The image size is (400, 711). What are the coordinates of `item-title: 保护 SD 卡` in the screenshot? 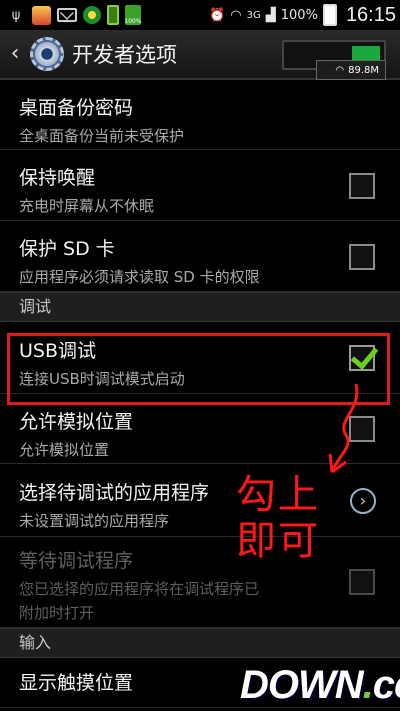 It's located at (67, 249).